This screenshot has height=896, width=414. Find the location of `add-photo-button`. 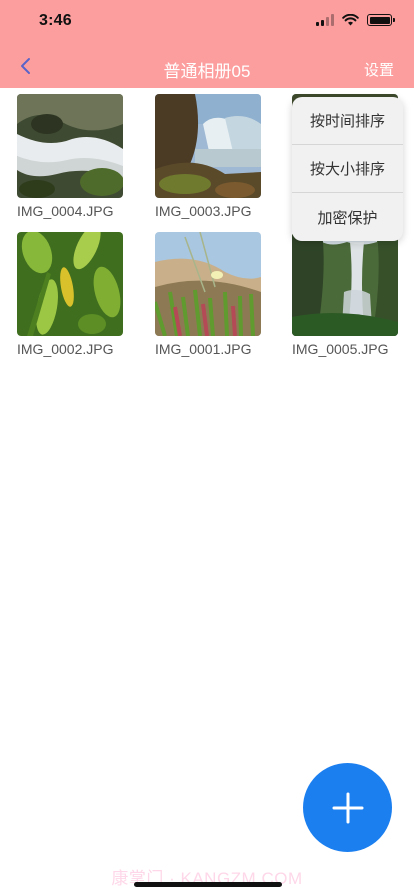

add-photo-button is located at coordinates (347, 807).